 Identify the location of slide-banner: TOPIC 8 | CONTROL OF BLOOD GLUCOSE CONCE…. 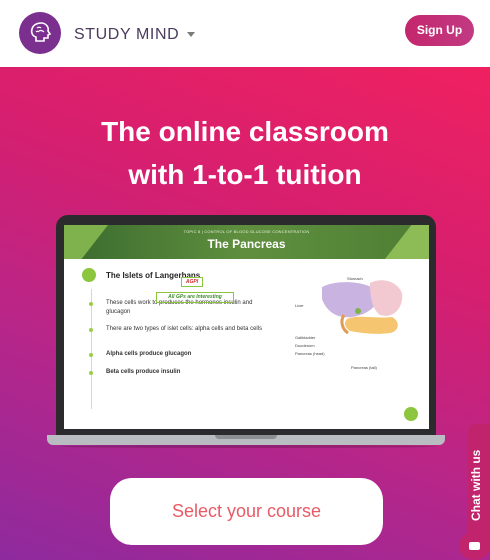
(246, 242).